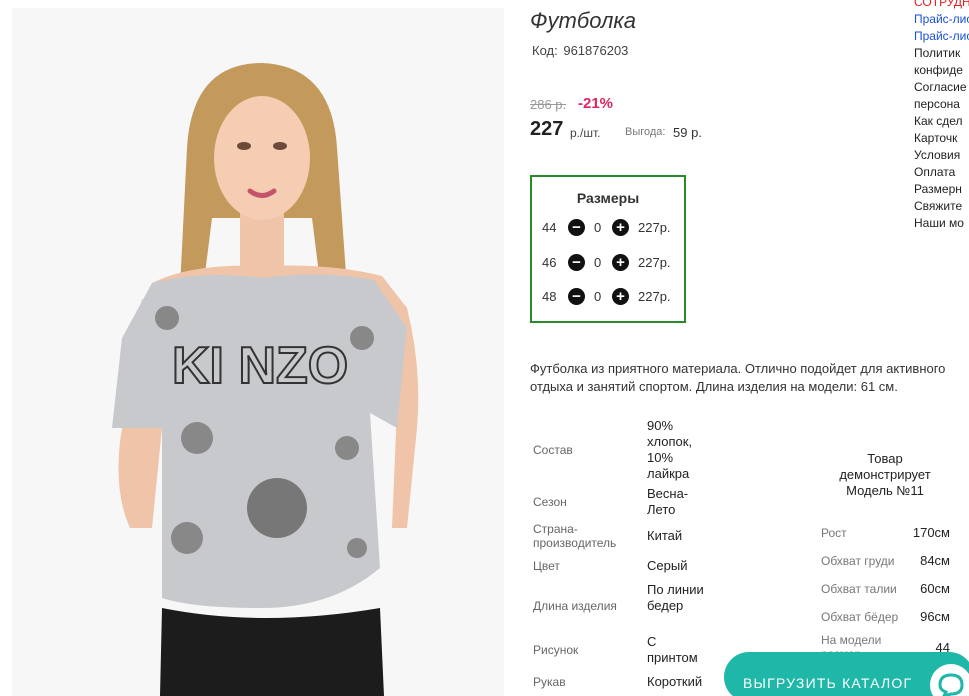  What do you see at coordinates (553, 450) in the screenshot?
I see `char-label: Состав` at bounding box center [553, 450].